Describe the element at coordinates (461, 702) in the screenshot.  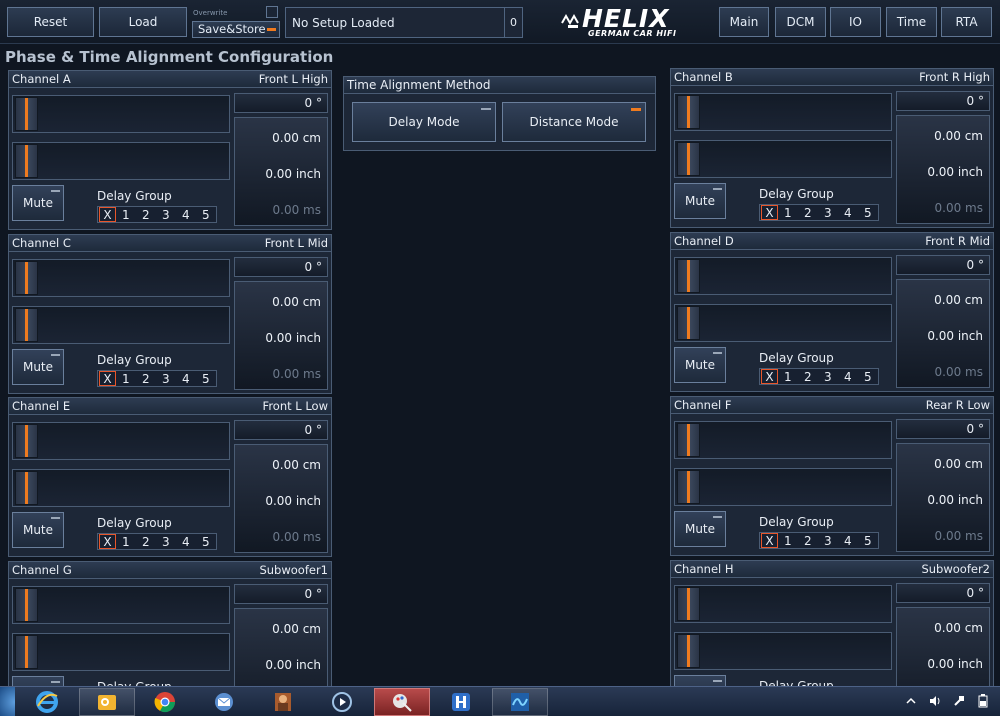
I see `helix-dsp-app` at that location.